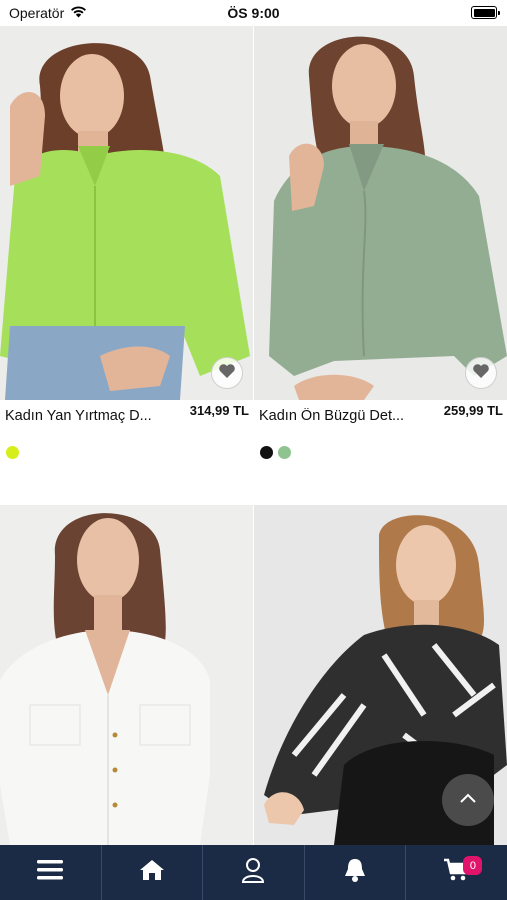 Image resolution: width=507 pixels, height=900 pixels. I want to click on product-price: 314,99 TL, so click(219, 410).